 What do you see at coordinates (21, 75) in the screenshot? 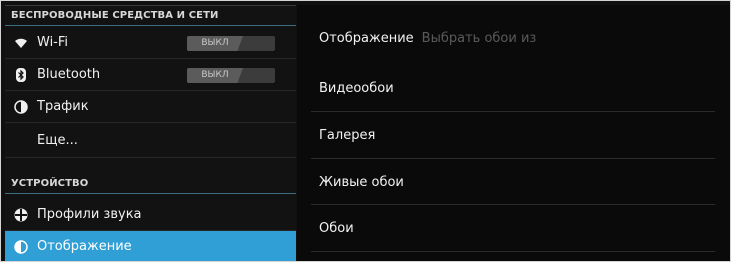
I see `bluetooth-icon` at bounding box center [21, 75].